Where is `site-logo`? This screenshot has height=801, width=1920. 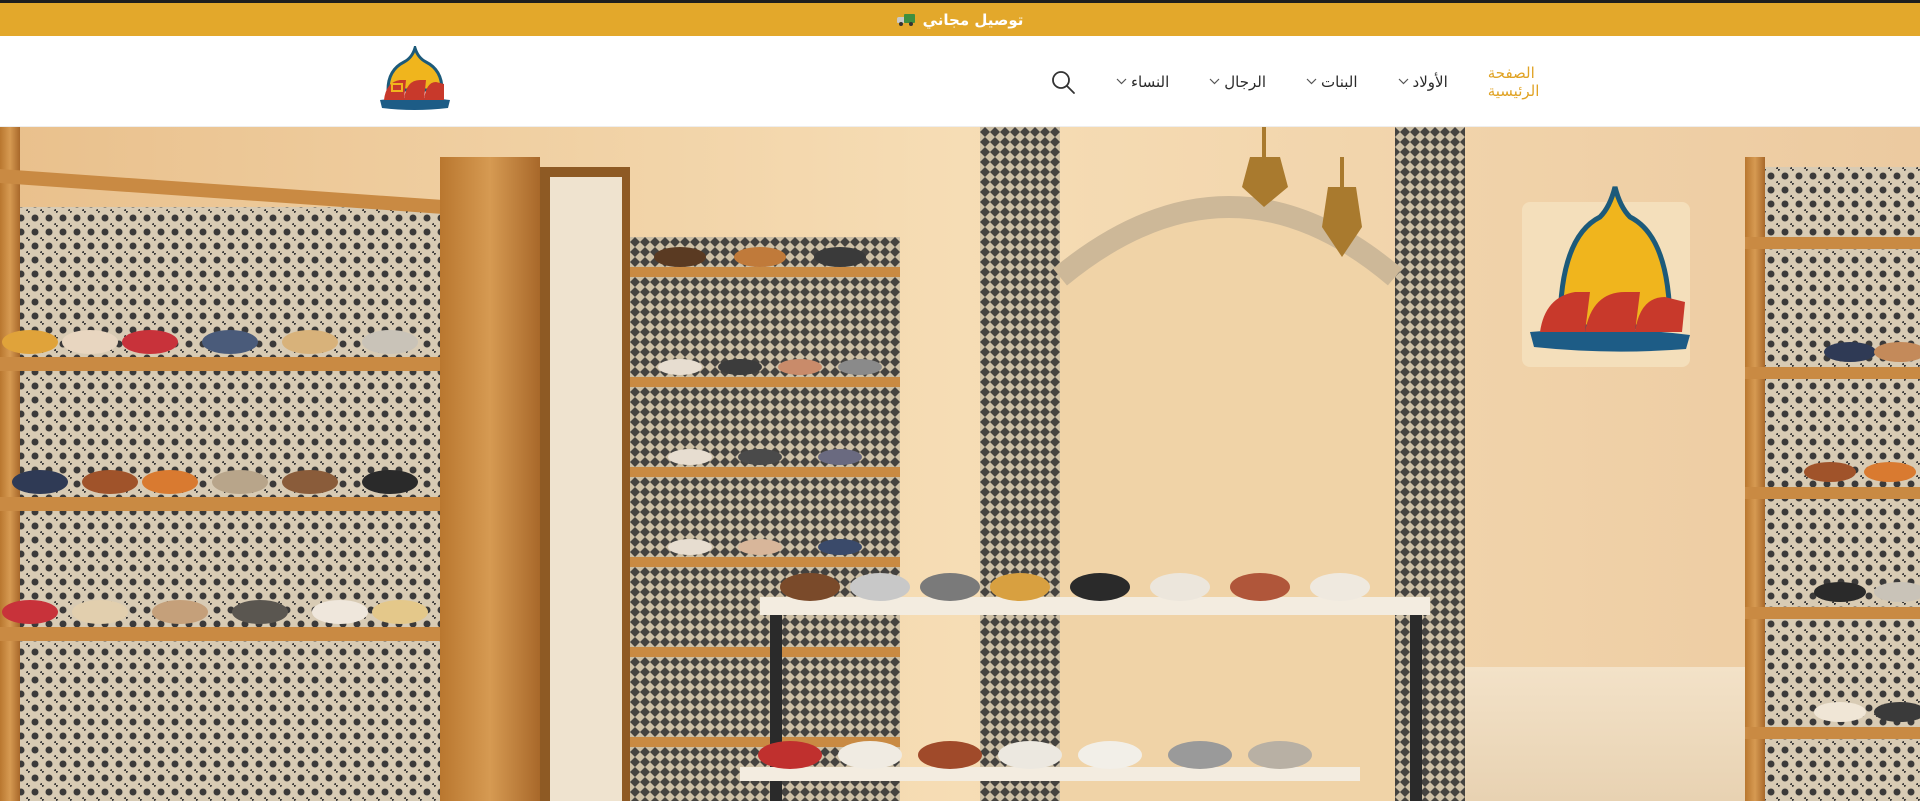
site-logo is located at coordinates (415, 79).